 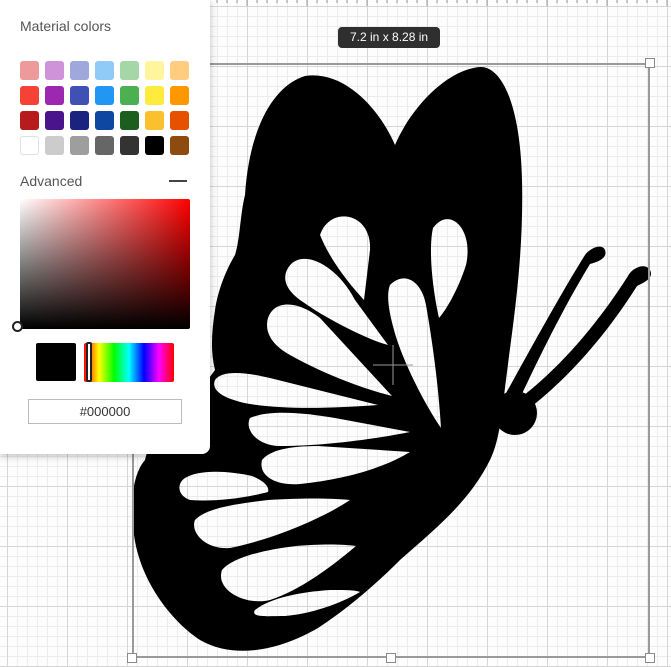 What do you see at coordinates (51, 181) in the screenshot?
I see `advanced-label: Advanced` at bounding box center [51, 181].